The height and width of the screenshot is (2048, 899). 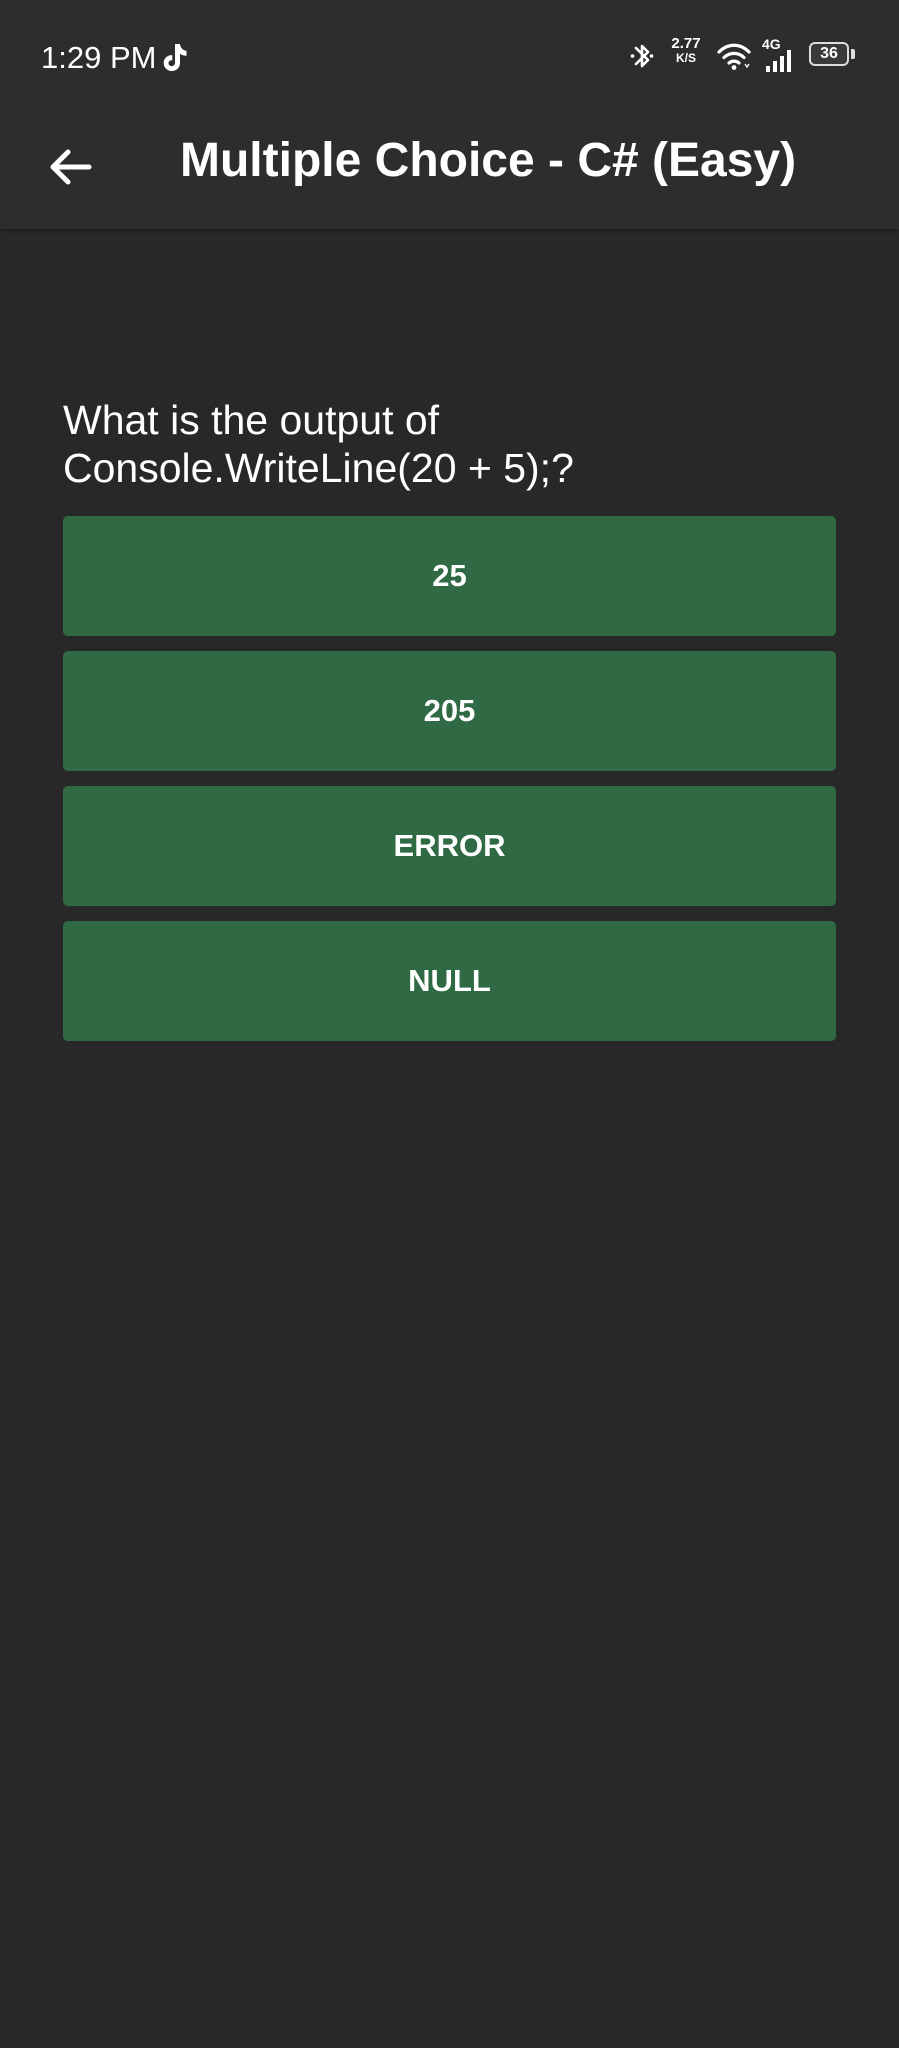 I want to click on page-title: Multiple Choice - C# (Easy), so click(x=488, y=160).